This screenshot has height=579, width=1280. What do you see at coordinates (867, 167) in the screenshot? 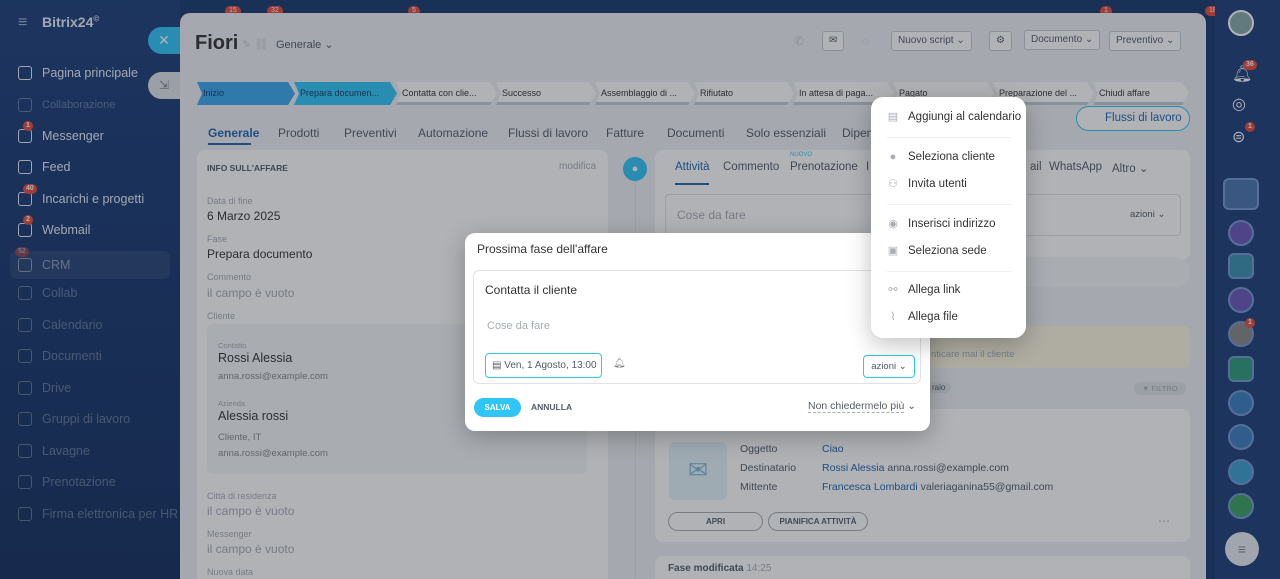
I see `timeline-tab-partial: I` at bounding box center [867, 167].